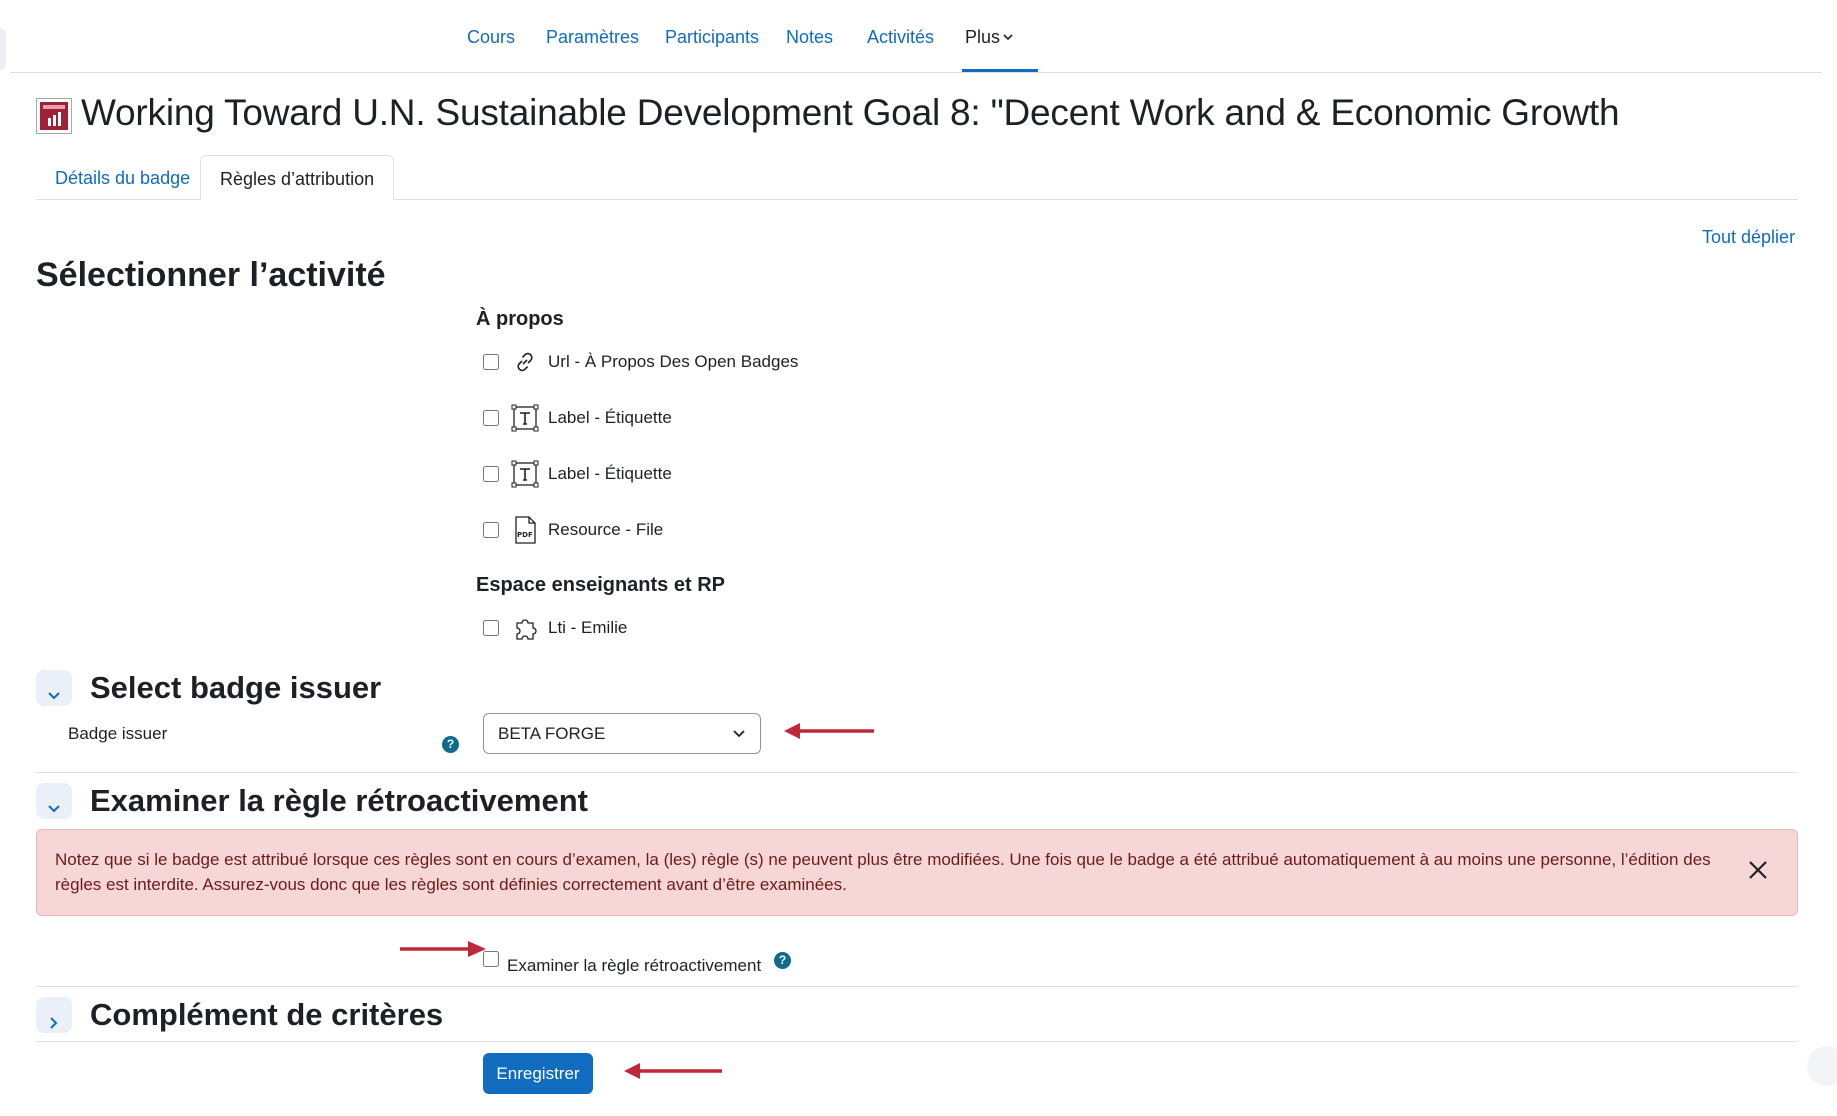 This screenshot has width=1837, height=1116. I want to click on floating-help-button, so click(1822, 1066).